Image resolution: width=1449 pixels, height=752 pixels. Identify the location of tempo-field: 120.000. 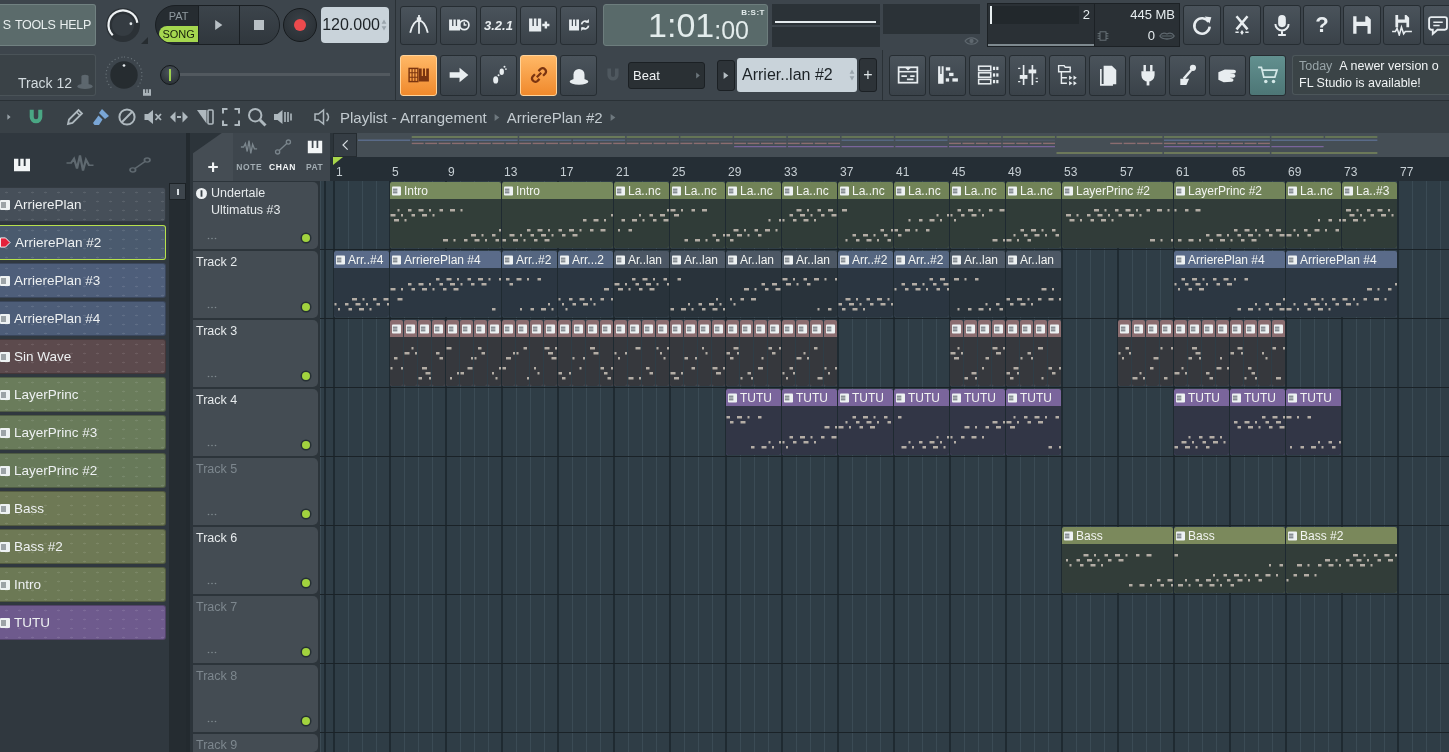
(355, 25).